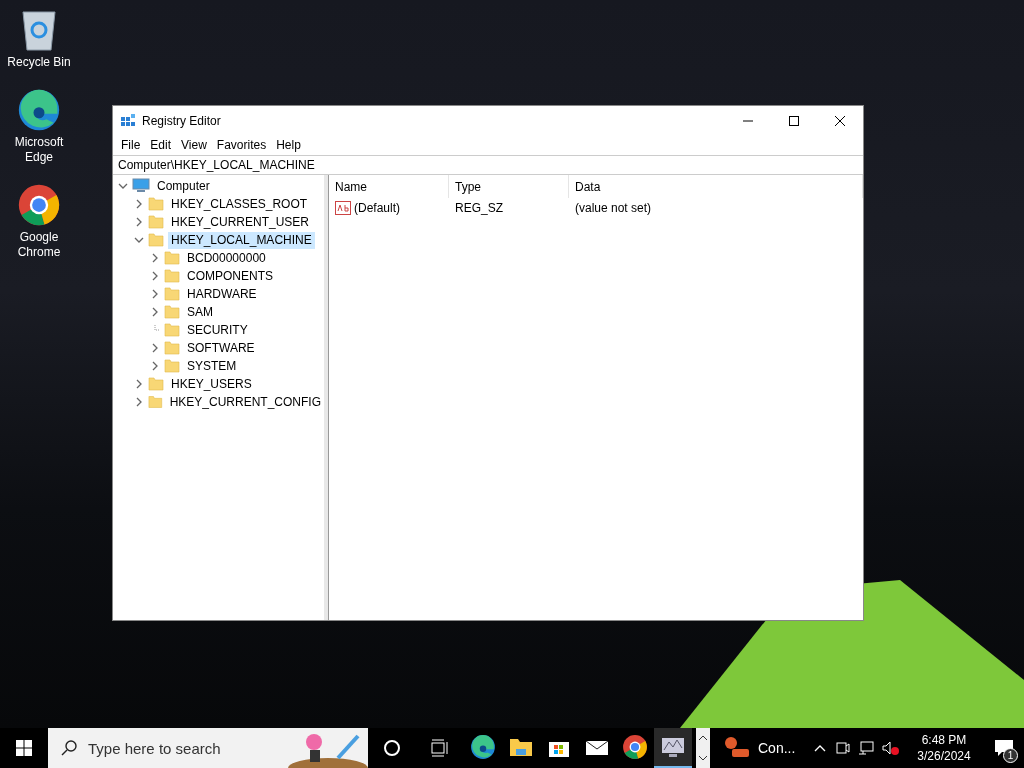 The width and height of the screenshot is (1024, 768). Describe the element at coordinates (488, 165) in the screenshot. I see `address-field: Computer\HKEY_LOCAL_MACHINE` at that location.